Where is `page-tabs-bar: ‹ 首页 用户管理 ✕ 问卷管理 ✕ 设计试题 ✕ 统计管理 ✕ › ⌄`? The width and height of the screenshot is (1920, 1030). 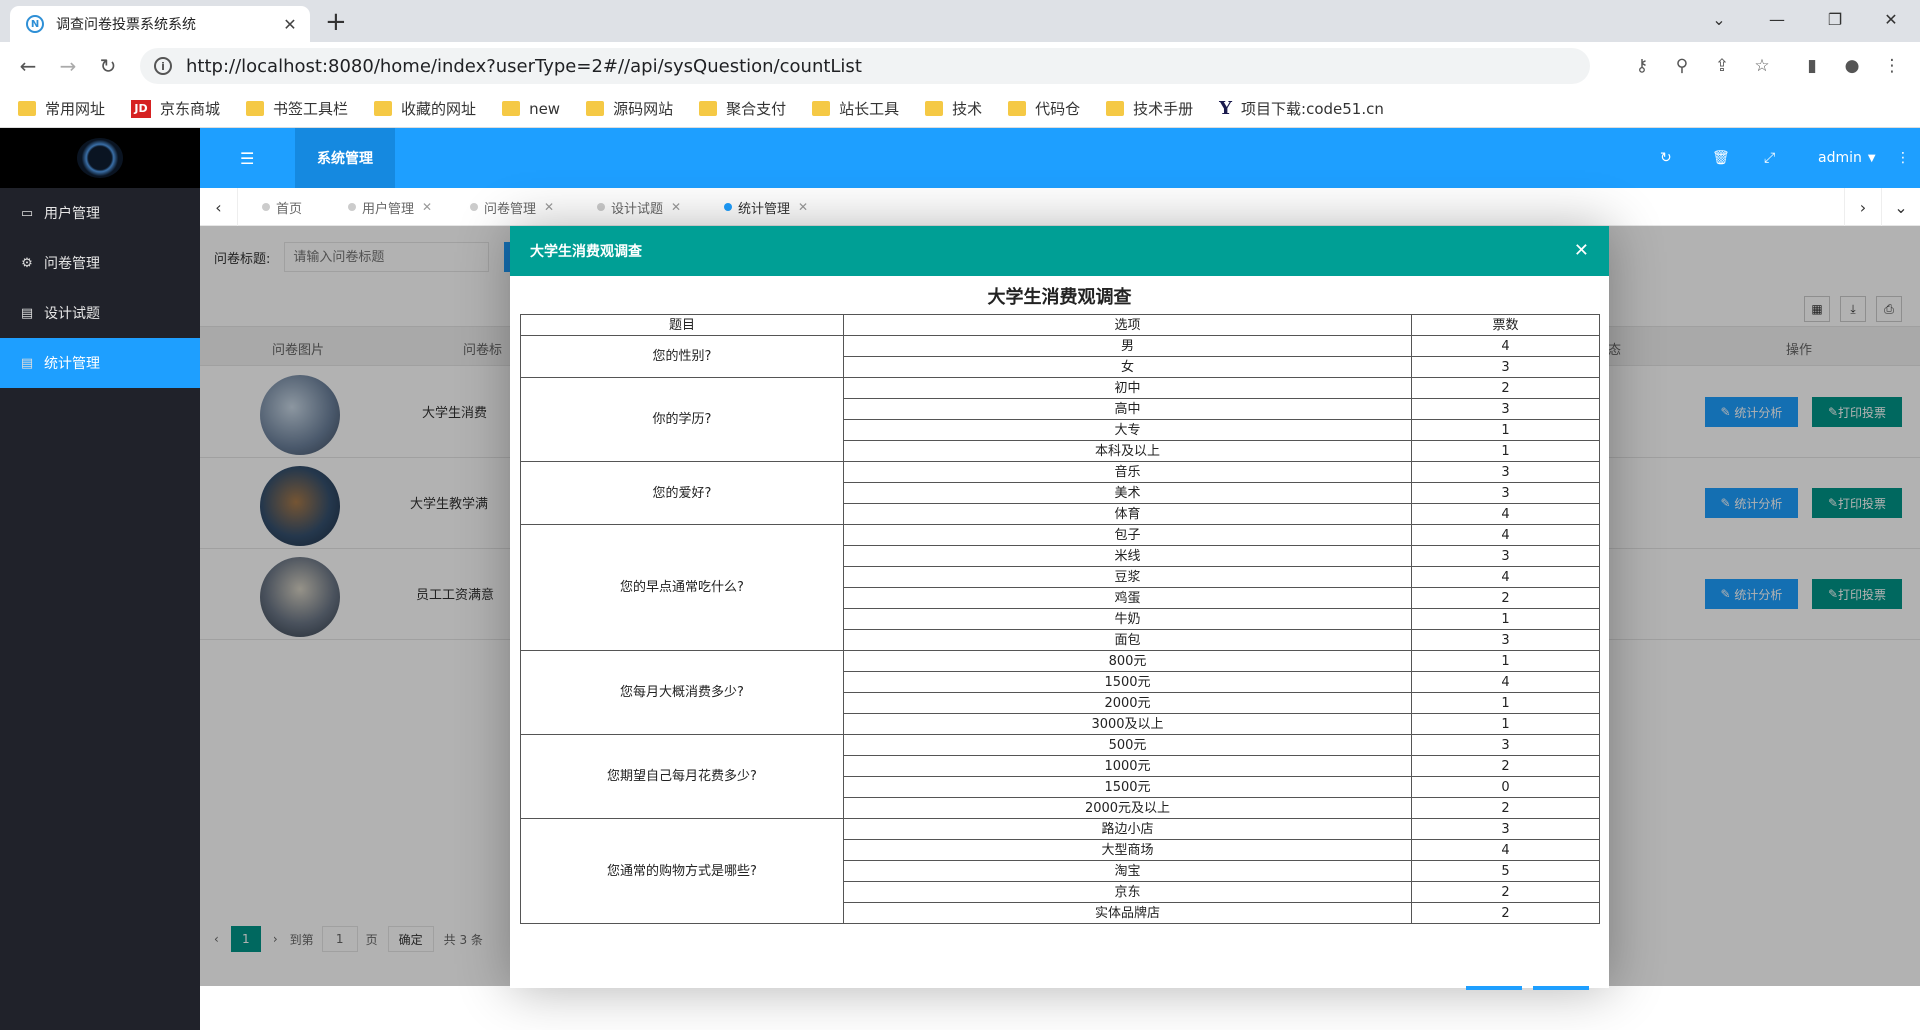
page-tabs-bar: ‹ 首页 用户管理 ✕ 问卷管理 ✕ 设计试题 ✕ 统计管理 ✕ › ⌄ is located at coordinates (1060, 207).